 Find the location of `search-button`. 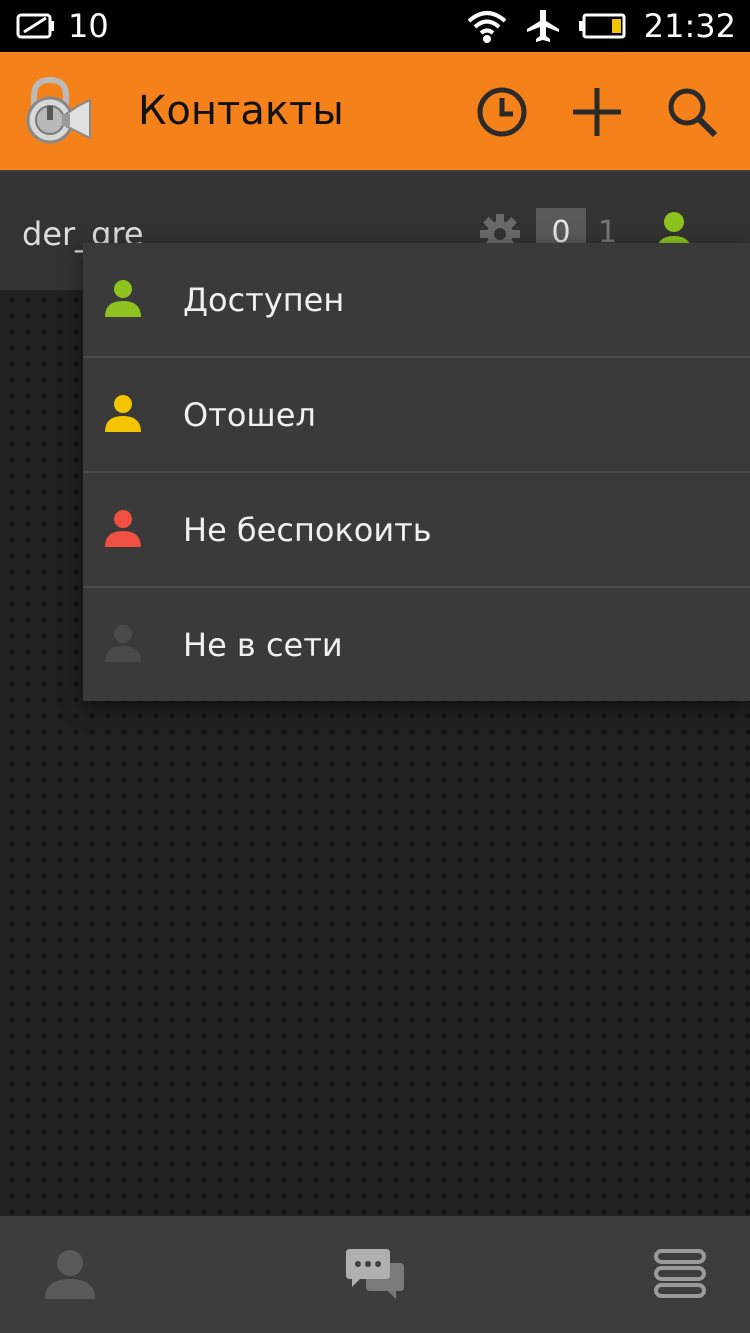

search-button is located at coordinates (692, 112).